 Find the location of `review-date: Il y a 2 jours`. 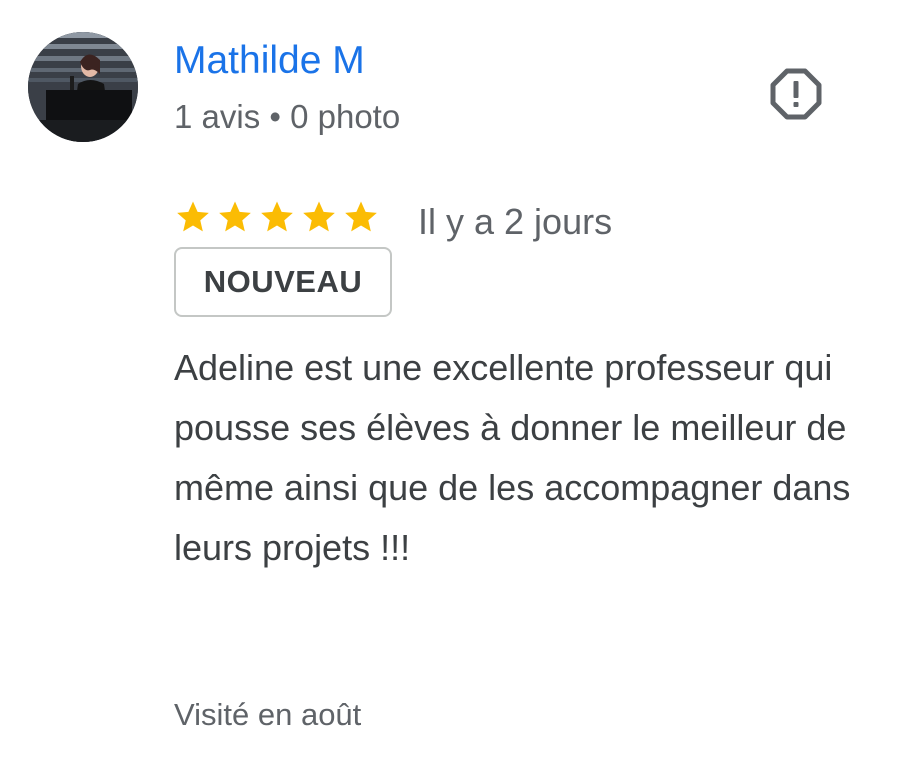

review-date: Il y a 2 jours is located at coordinates (515, 221).